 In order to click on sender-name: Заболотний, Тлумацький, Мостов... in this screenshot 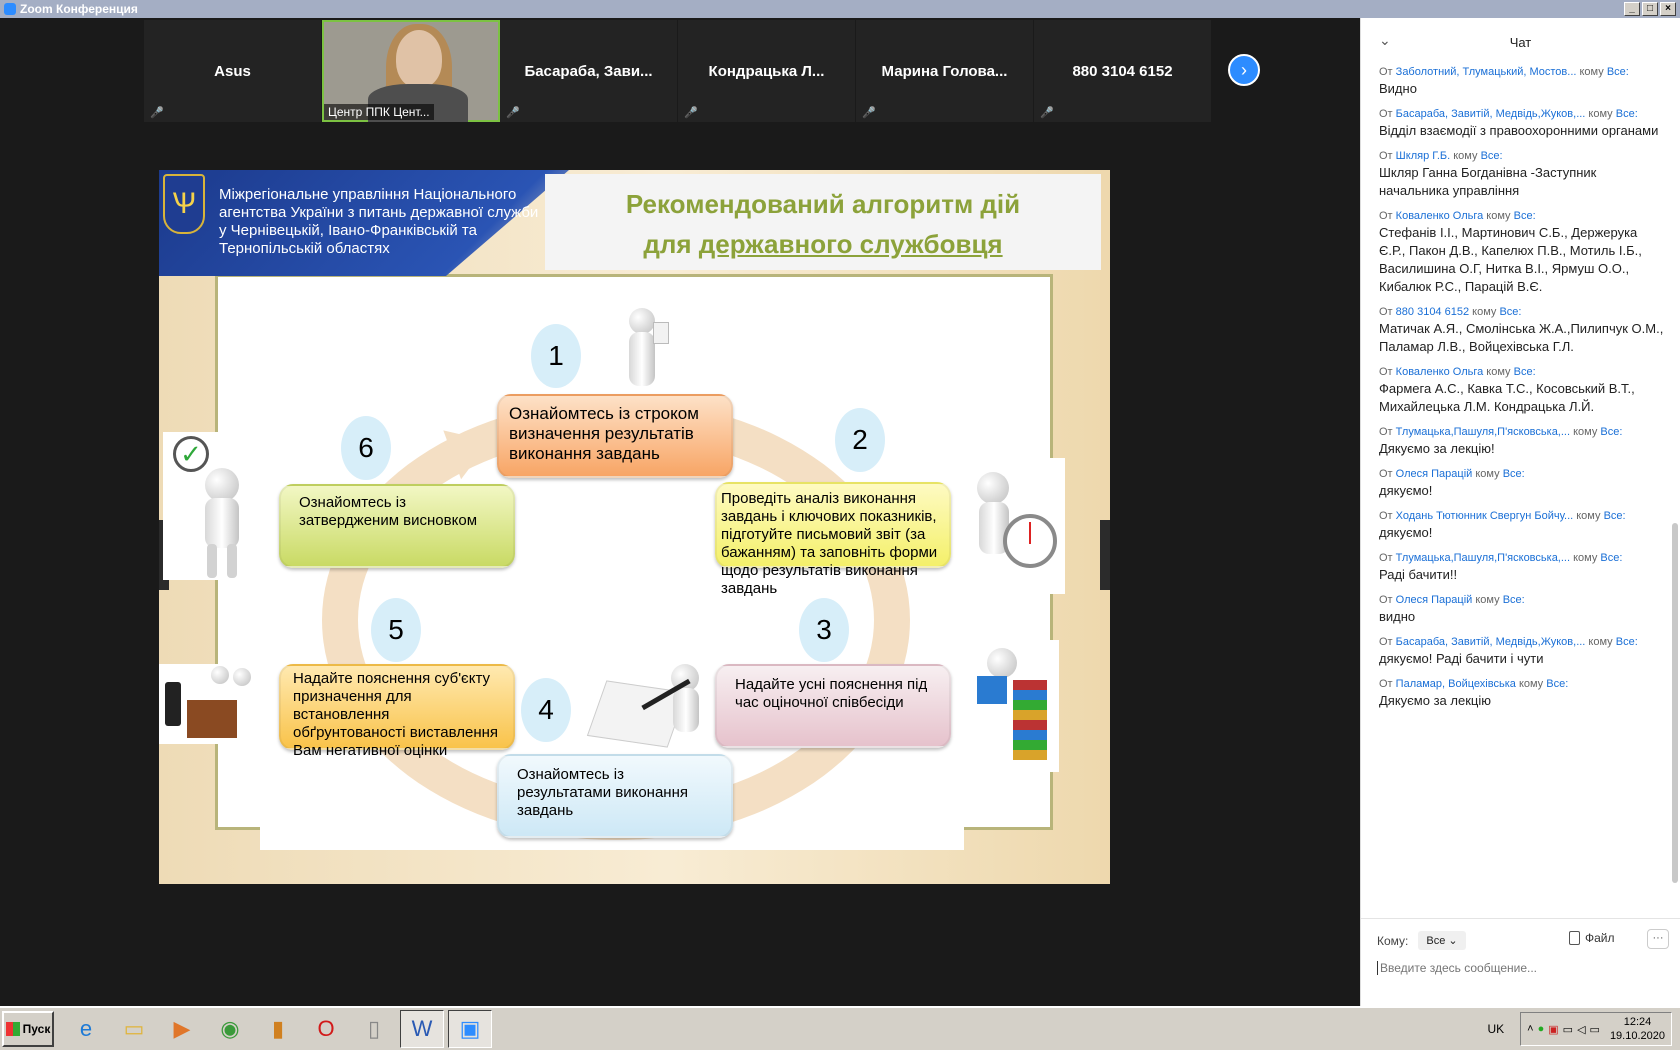, I will do `click(1486, 72)`.